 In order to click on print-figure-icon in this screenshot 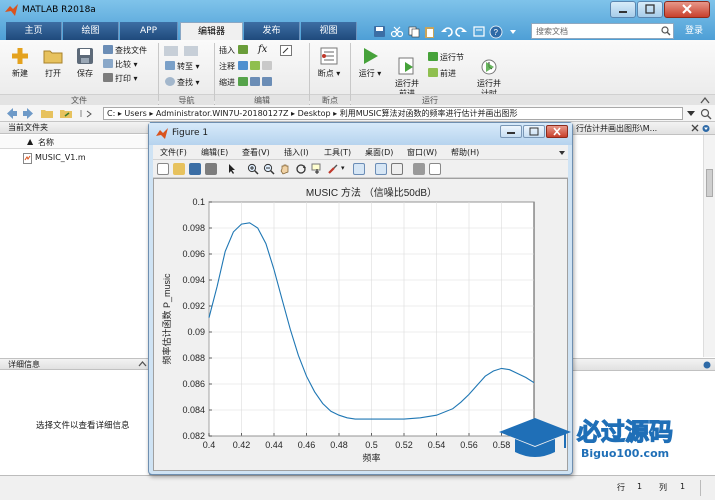, I will do `click(211, 169)`.